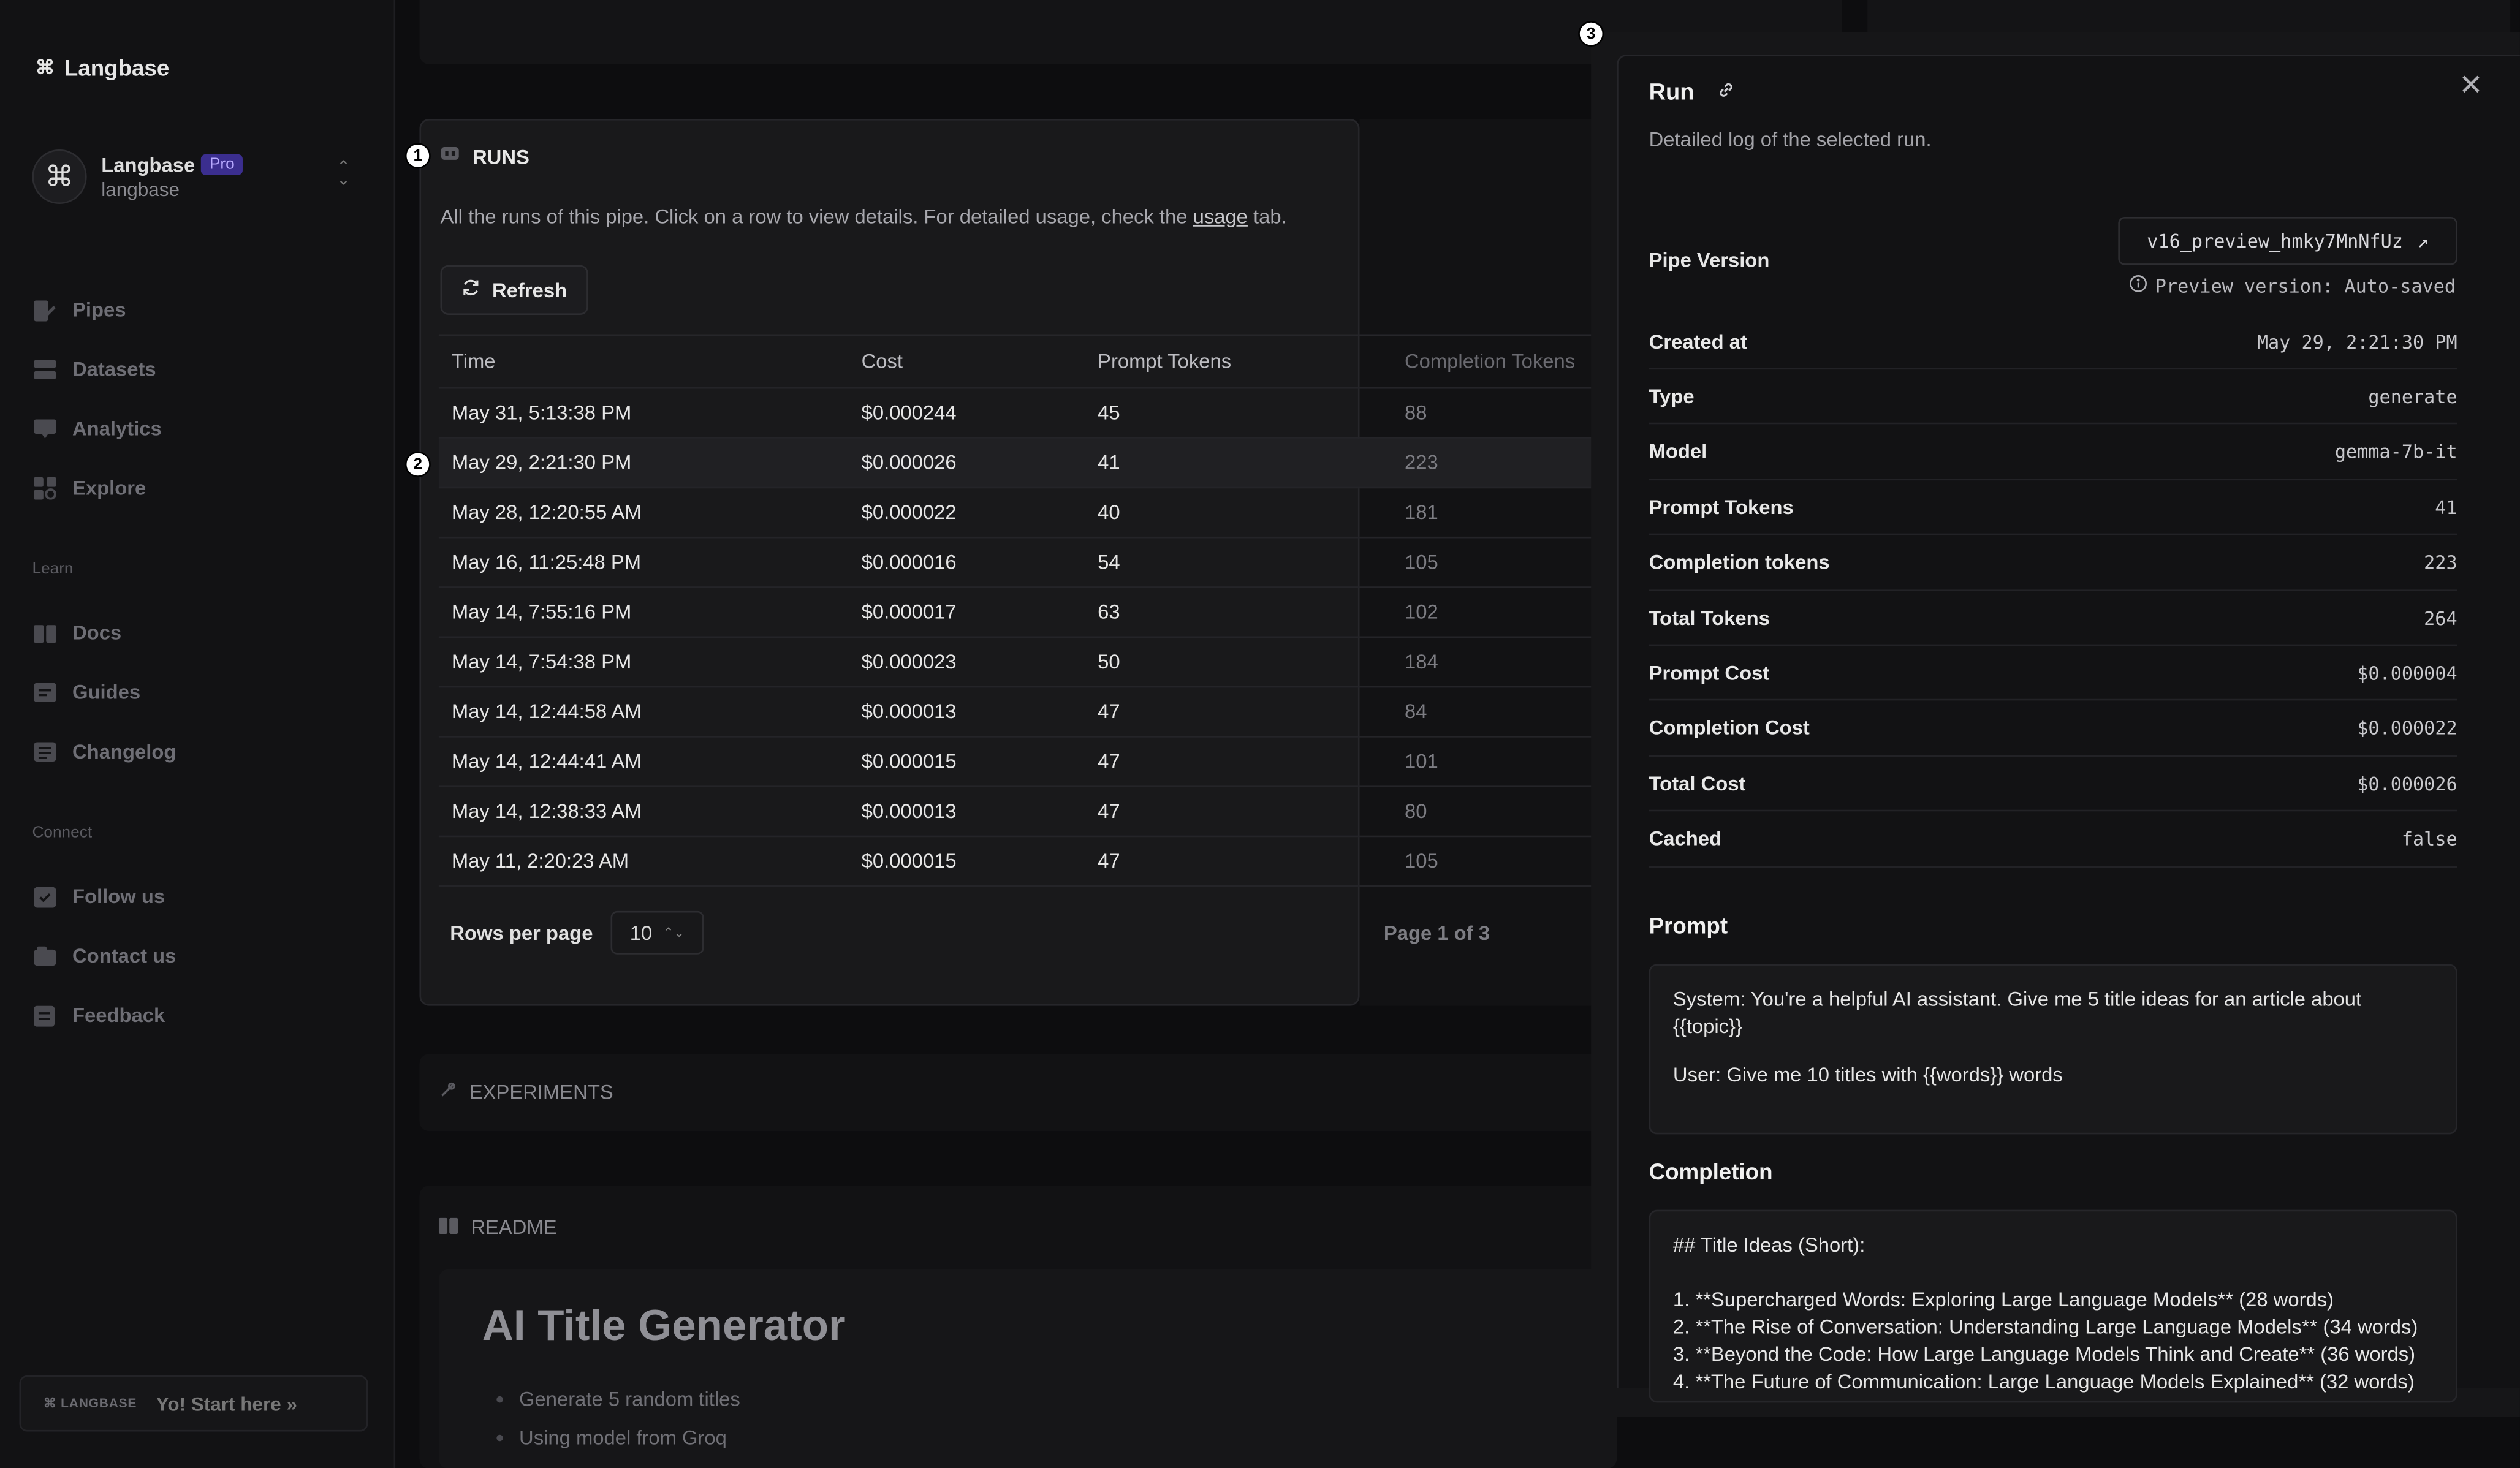 The image size is (2520, 1468). I want to click on table-row: May 11, 2:20:23 AM $0.000015 47 105, so click(1028, 862).